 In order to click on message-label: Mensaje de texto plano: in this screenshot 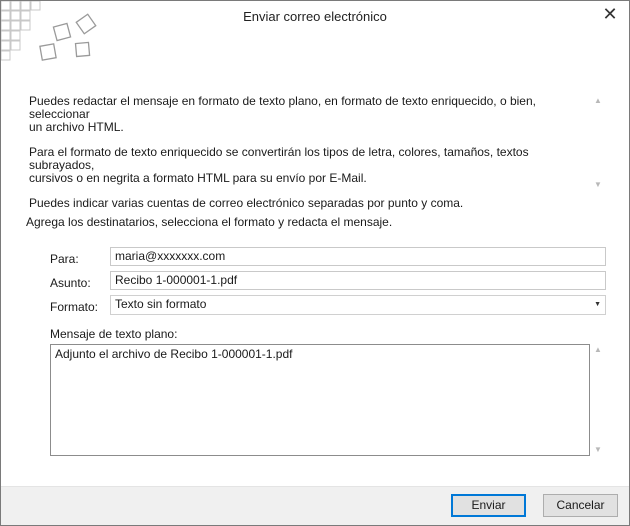, I will do `click(114, 334)`.